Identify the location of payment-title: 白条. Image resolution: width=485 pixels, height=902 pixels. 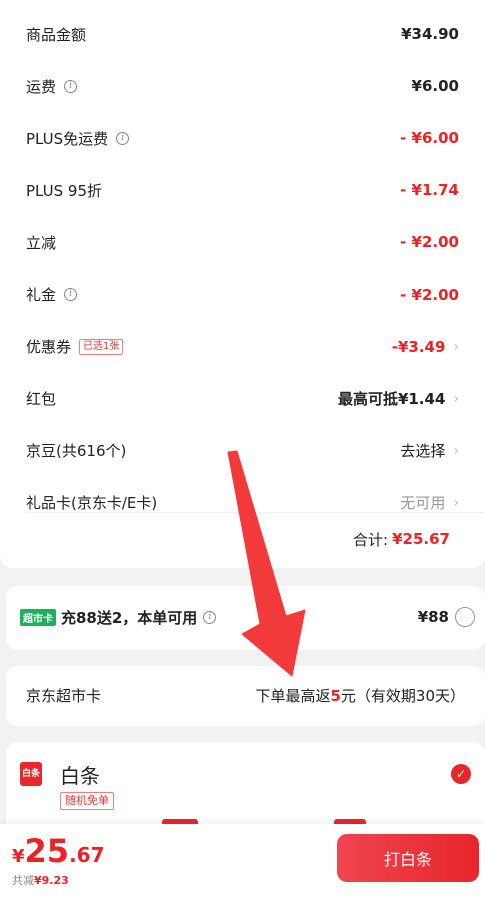
(80, 776).